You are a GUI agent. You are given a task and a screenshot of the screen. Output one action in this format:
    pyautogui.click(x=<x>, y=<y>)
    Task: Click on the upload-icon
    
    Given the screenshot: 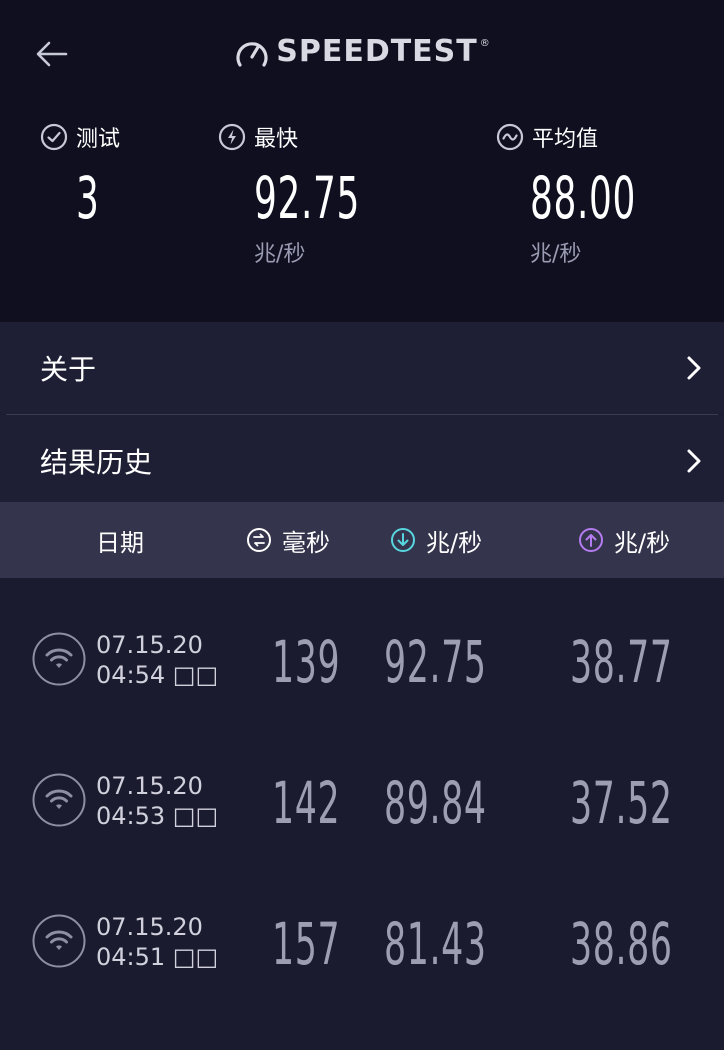 What is the action you would take?
    pyautogui.click(x=591, y=540)
    